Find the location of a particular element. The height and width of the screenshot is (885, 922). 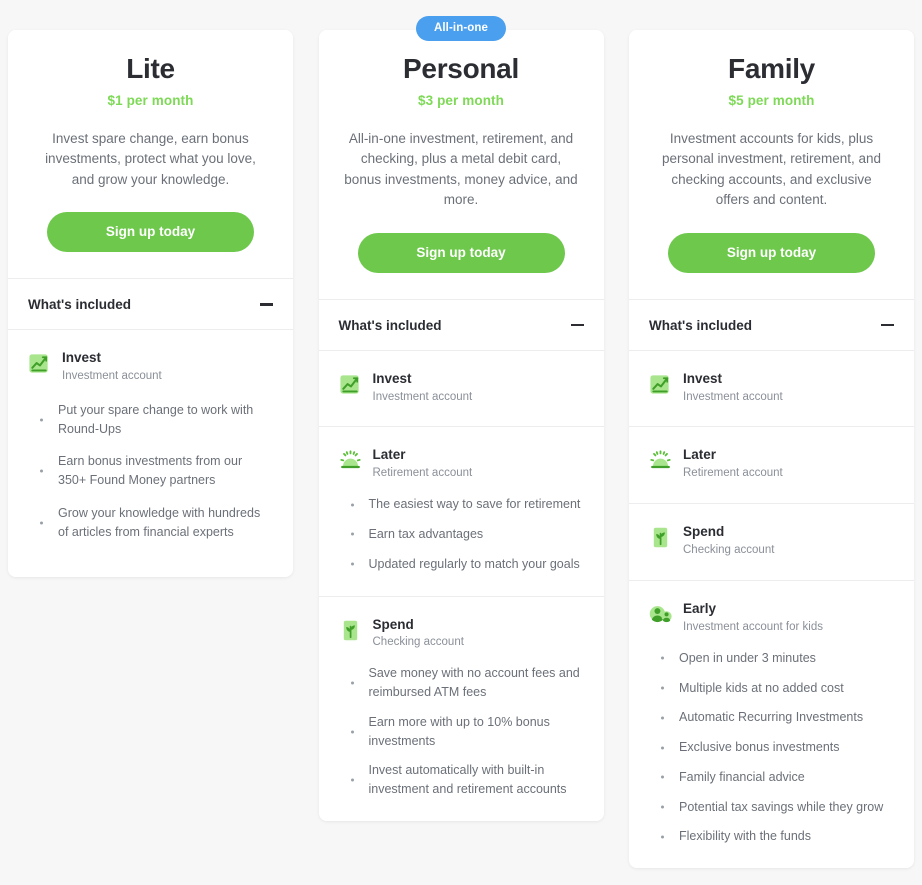

whats-included-toggle-lite: What's included is located at coordinates (150, 303).